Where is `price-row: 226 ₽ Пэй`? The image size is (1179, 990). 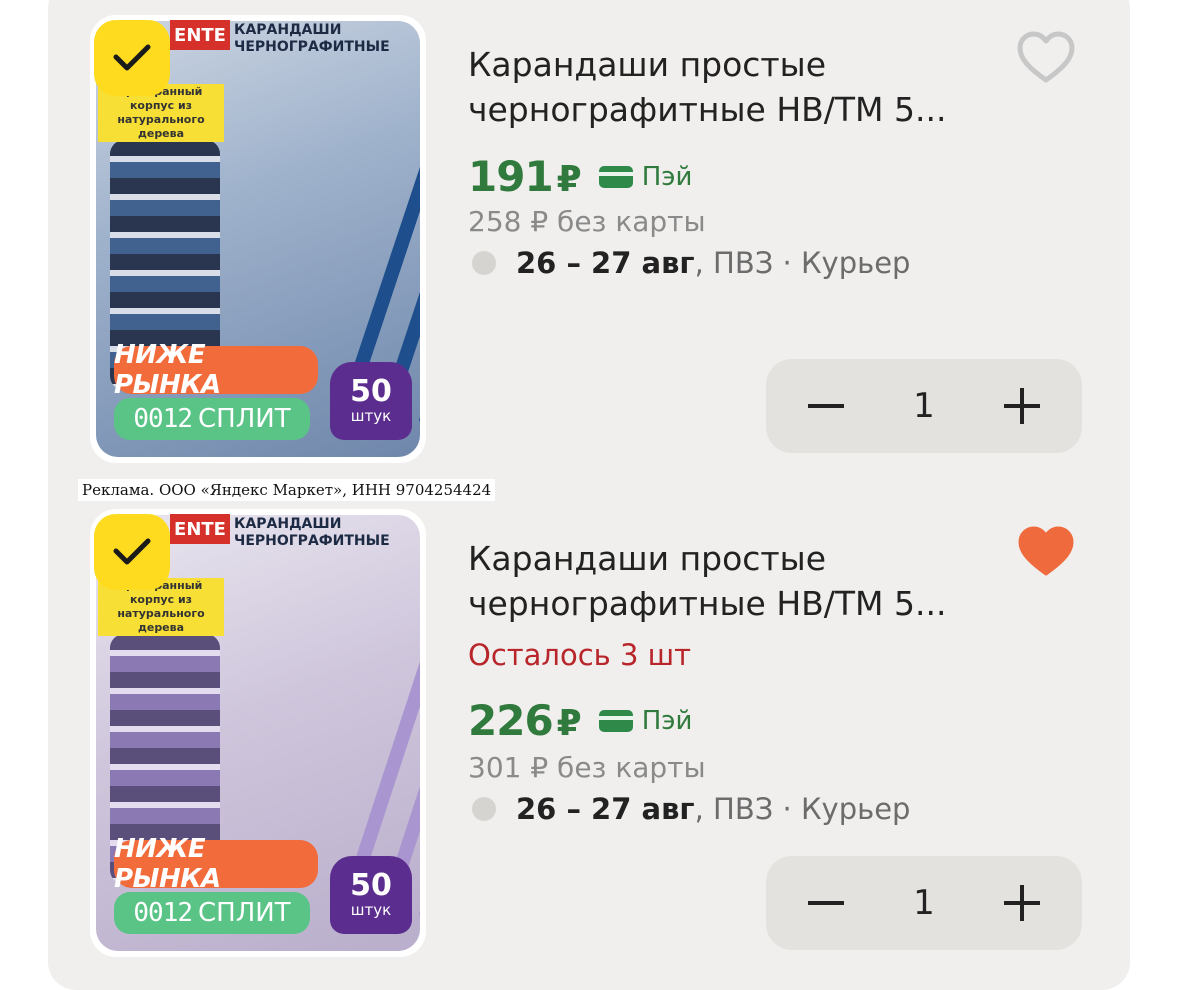
price-row: 226 ₽ Пэй is located at coordinates (580, 720).